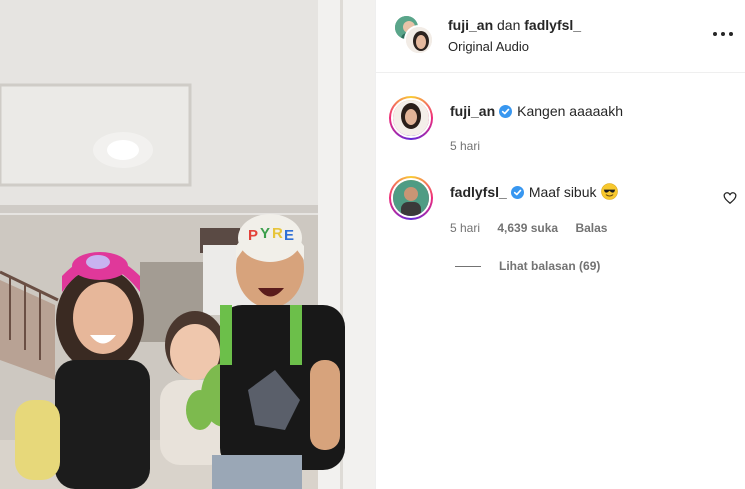 The width and height of the screenshot is (745, 489). Describe the element at coordinates (488, 46) in the screenshot. I see `audio-label: Original Audio` at that location.